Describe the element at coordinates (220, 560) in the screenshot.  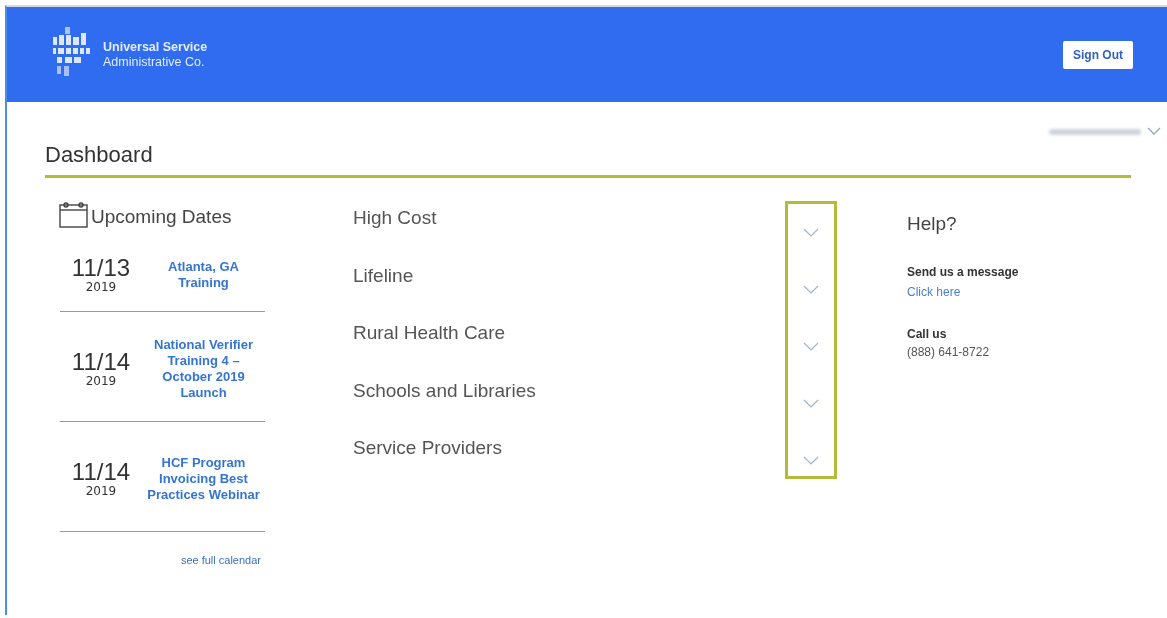
I see `calendar-link: see full calendar` at that location.